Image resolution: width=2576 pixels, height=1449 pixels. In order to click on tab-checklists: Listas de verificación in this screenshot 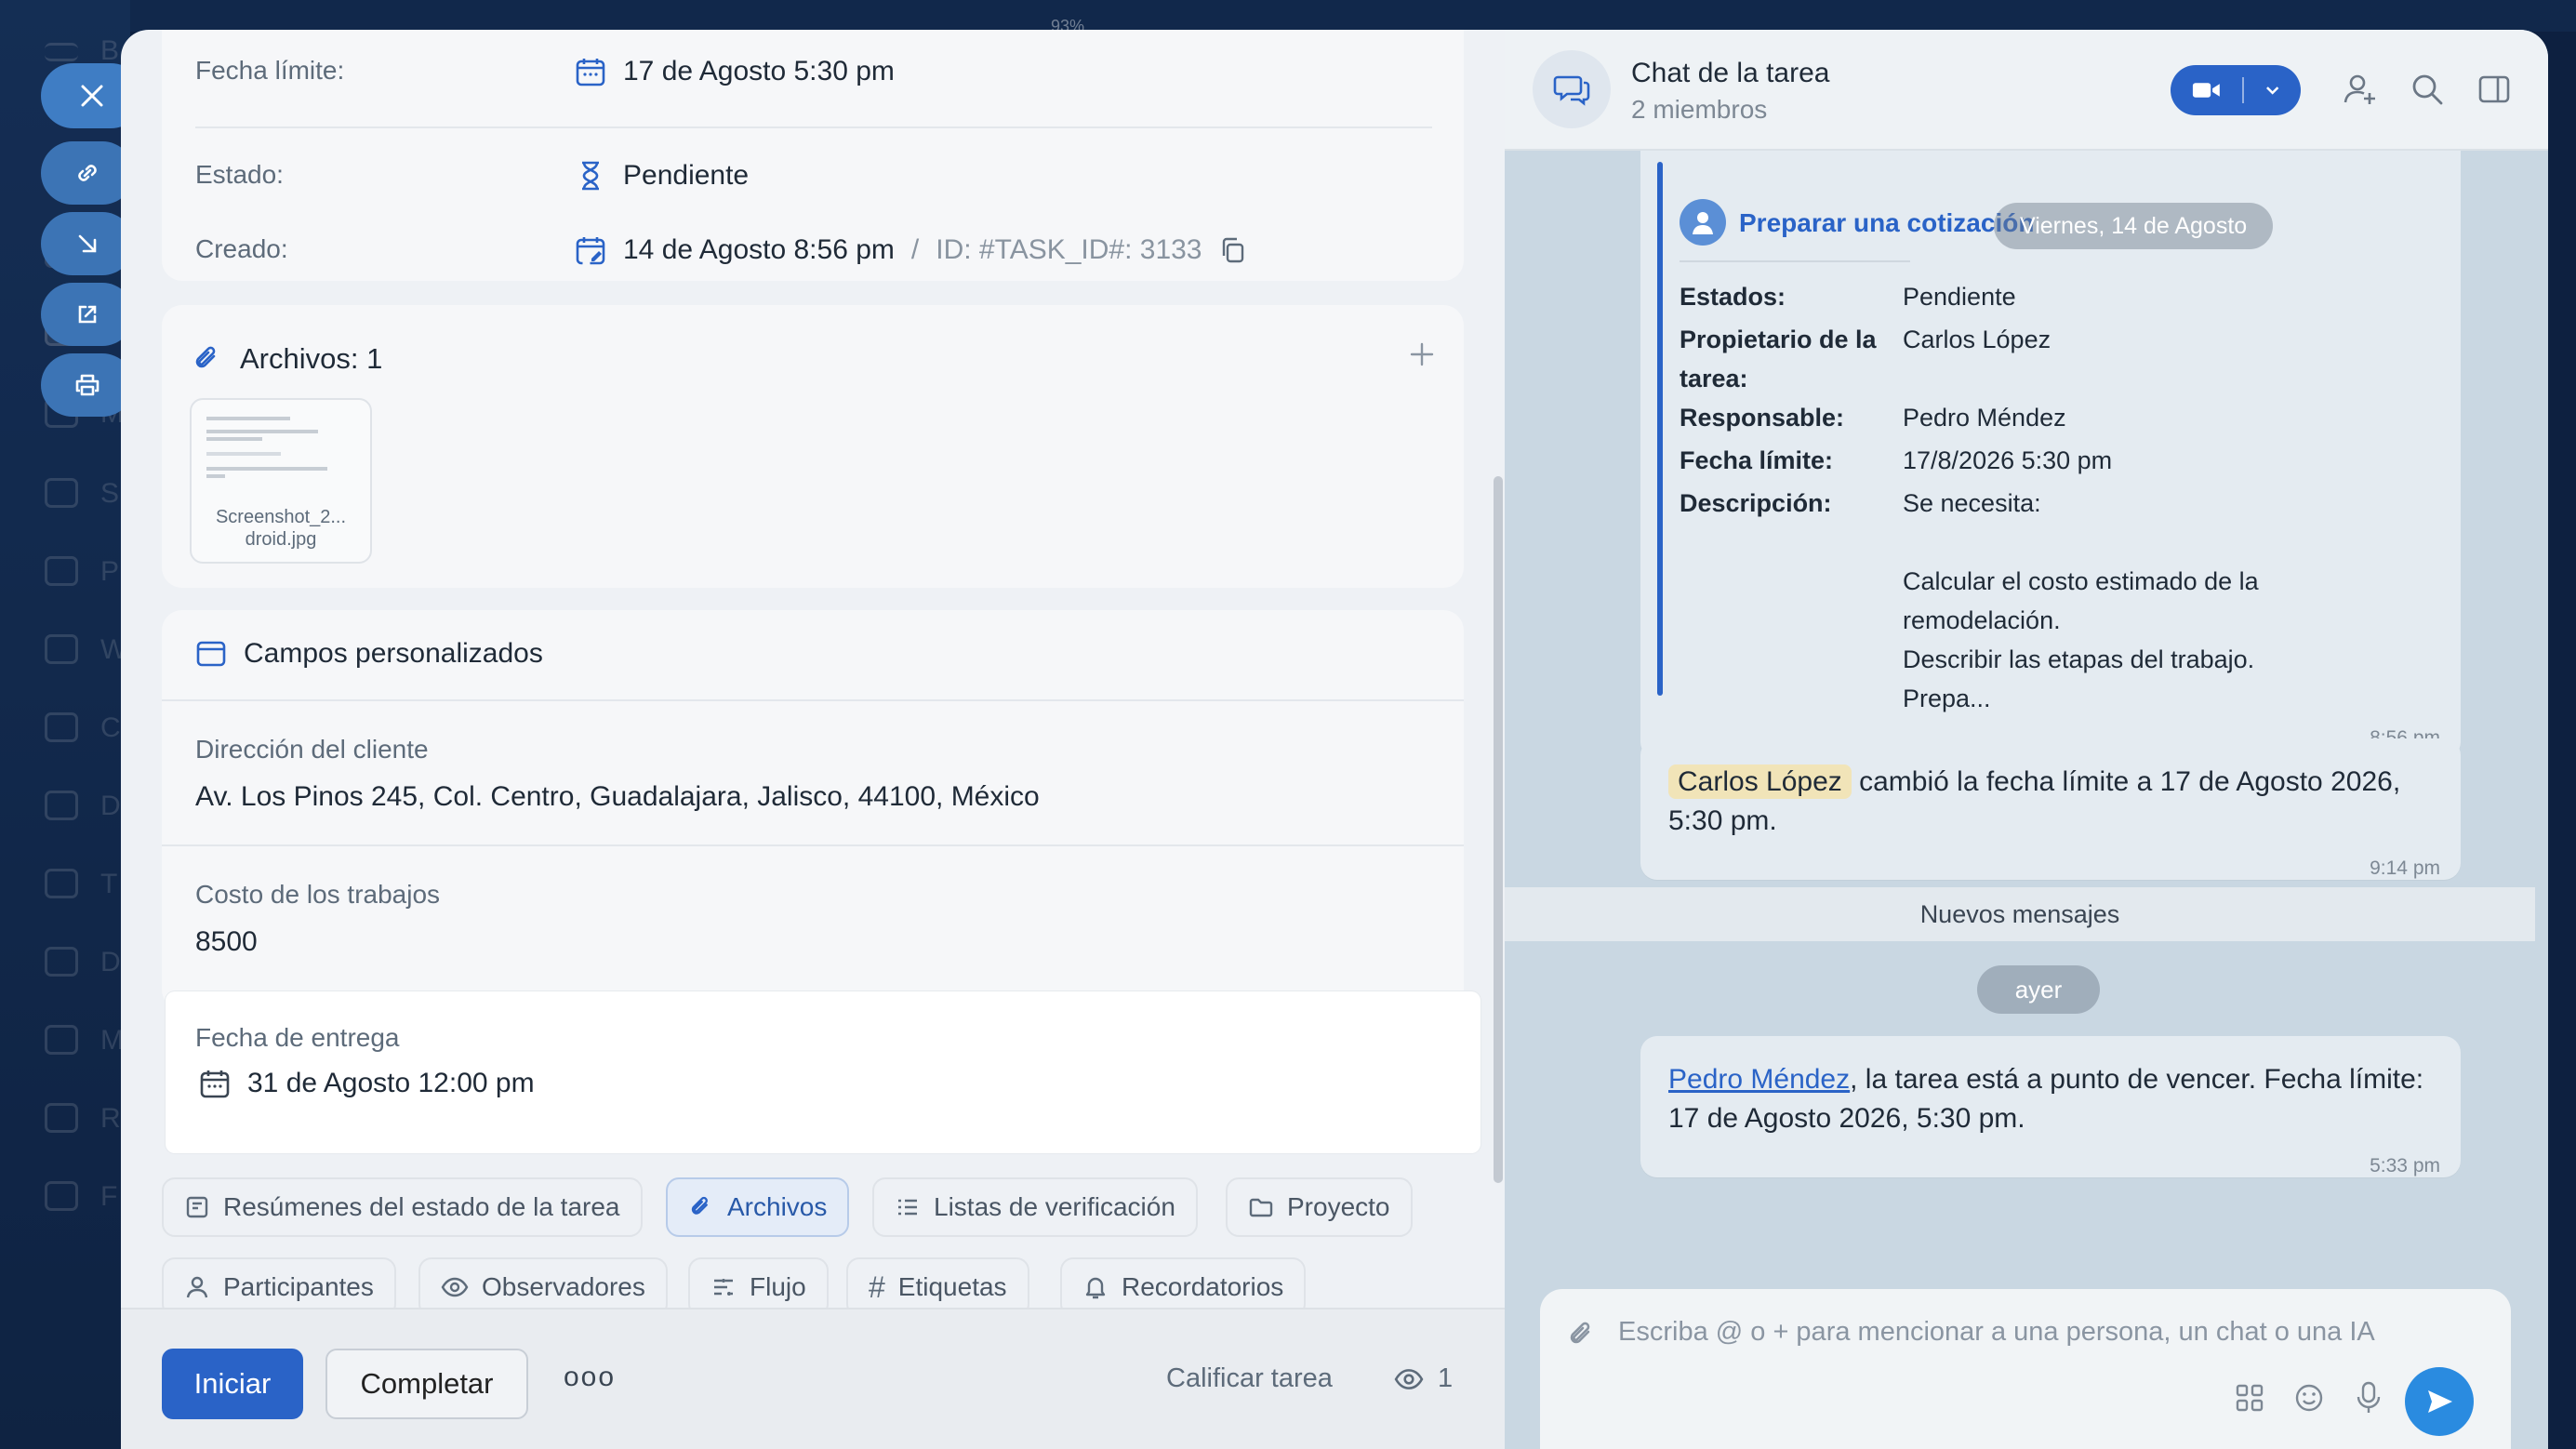, I will do `click(1035, 1207)`.